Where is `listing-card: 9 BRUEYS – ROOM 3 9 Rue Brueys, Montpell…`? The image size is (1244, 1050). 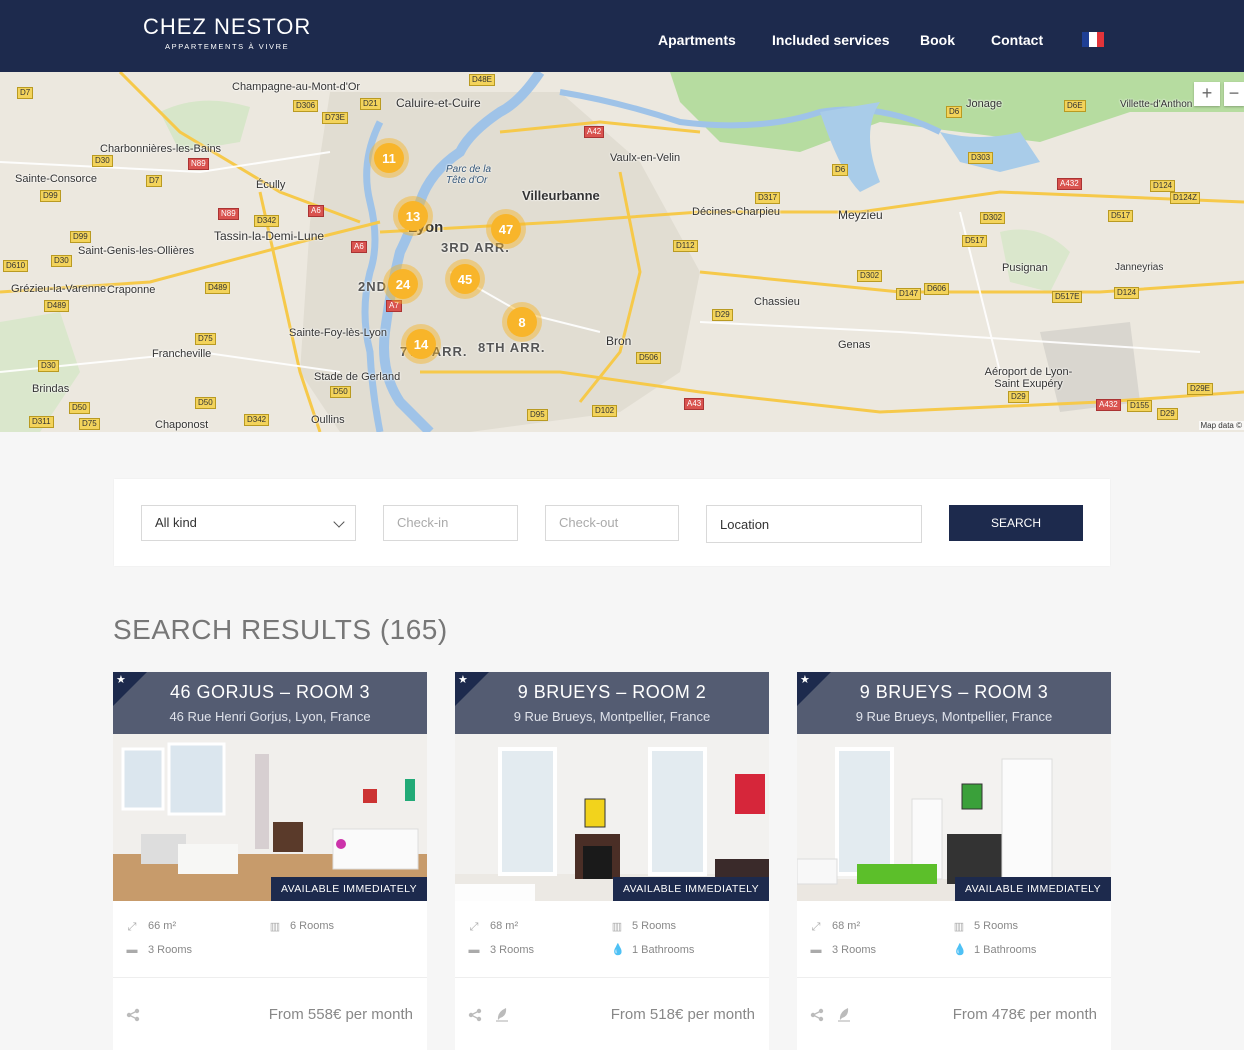
listing-card: 9 BRUEYS – ROOM 3 9 Rue Brueys, Montpell… is located at coordinates (954, 861).